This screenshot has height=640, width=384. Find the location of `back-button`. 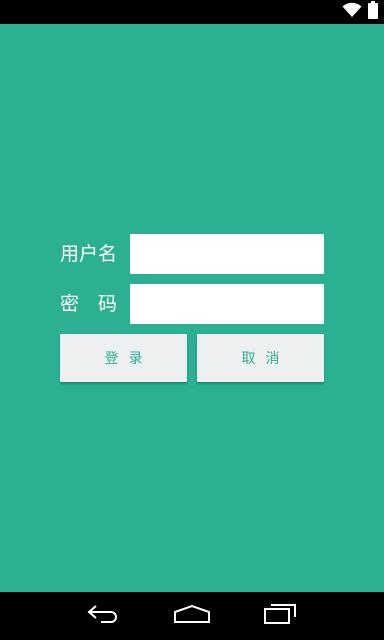

back-button is located at coordinates (104, 616).